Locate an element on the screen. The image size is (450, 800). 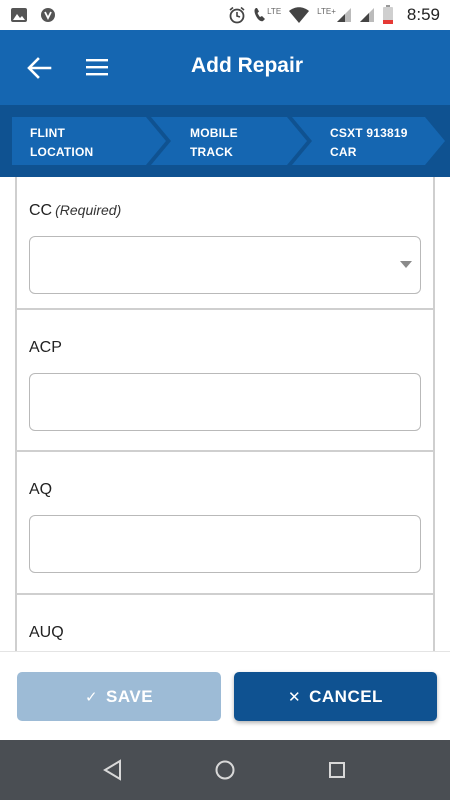
app-bar: Add Repair is located at coordinates (225, 67).